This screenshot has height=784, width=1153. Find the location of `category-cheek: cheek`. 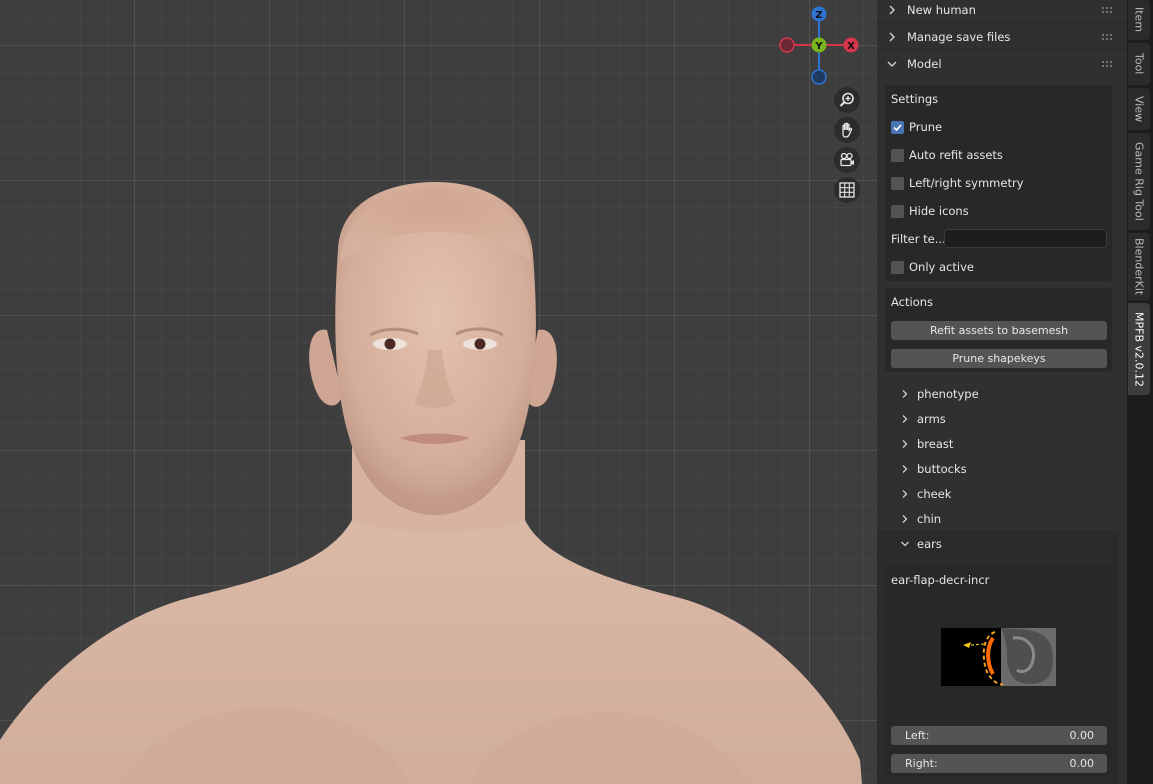

category-cheek: cheek is located at coordinates (925, 494).